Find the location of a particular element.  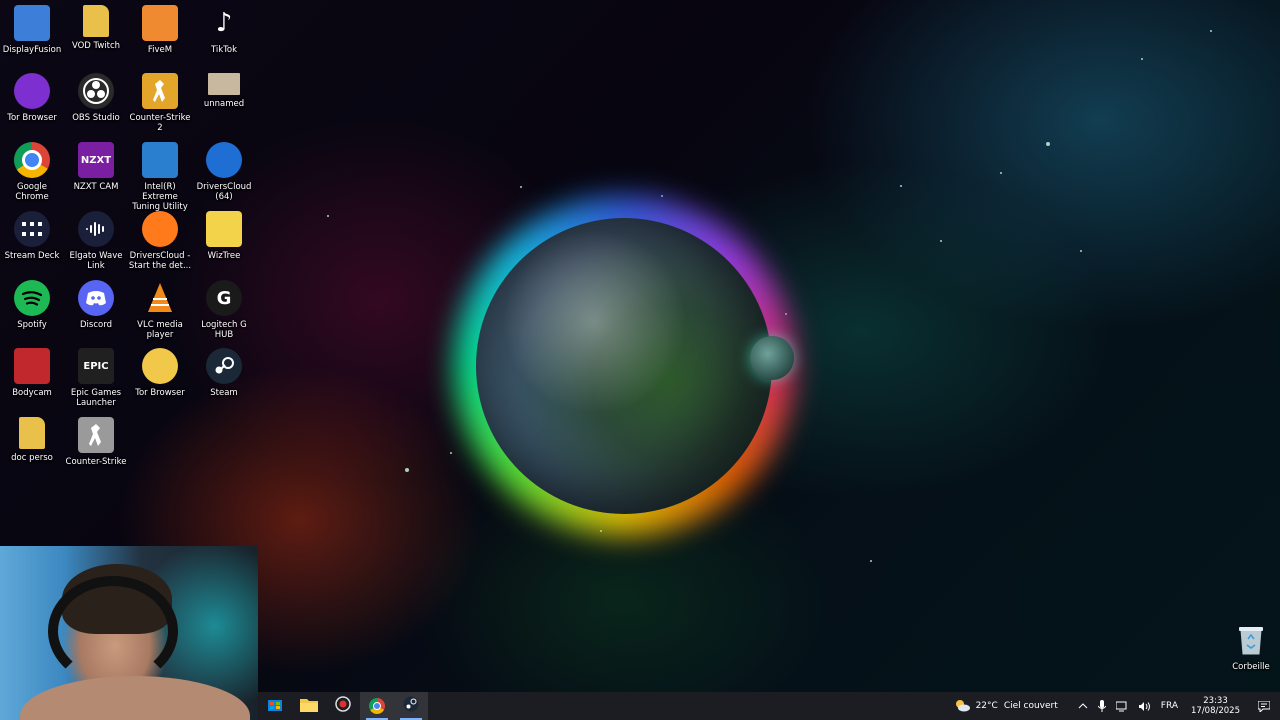

vlc-icon is located at coordinates (160, 298).